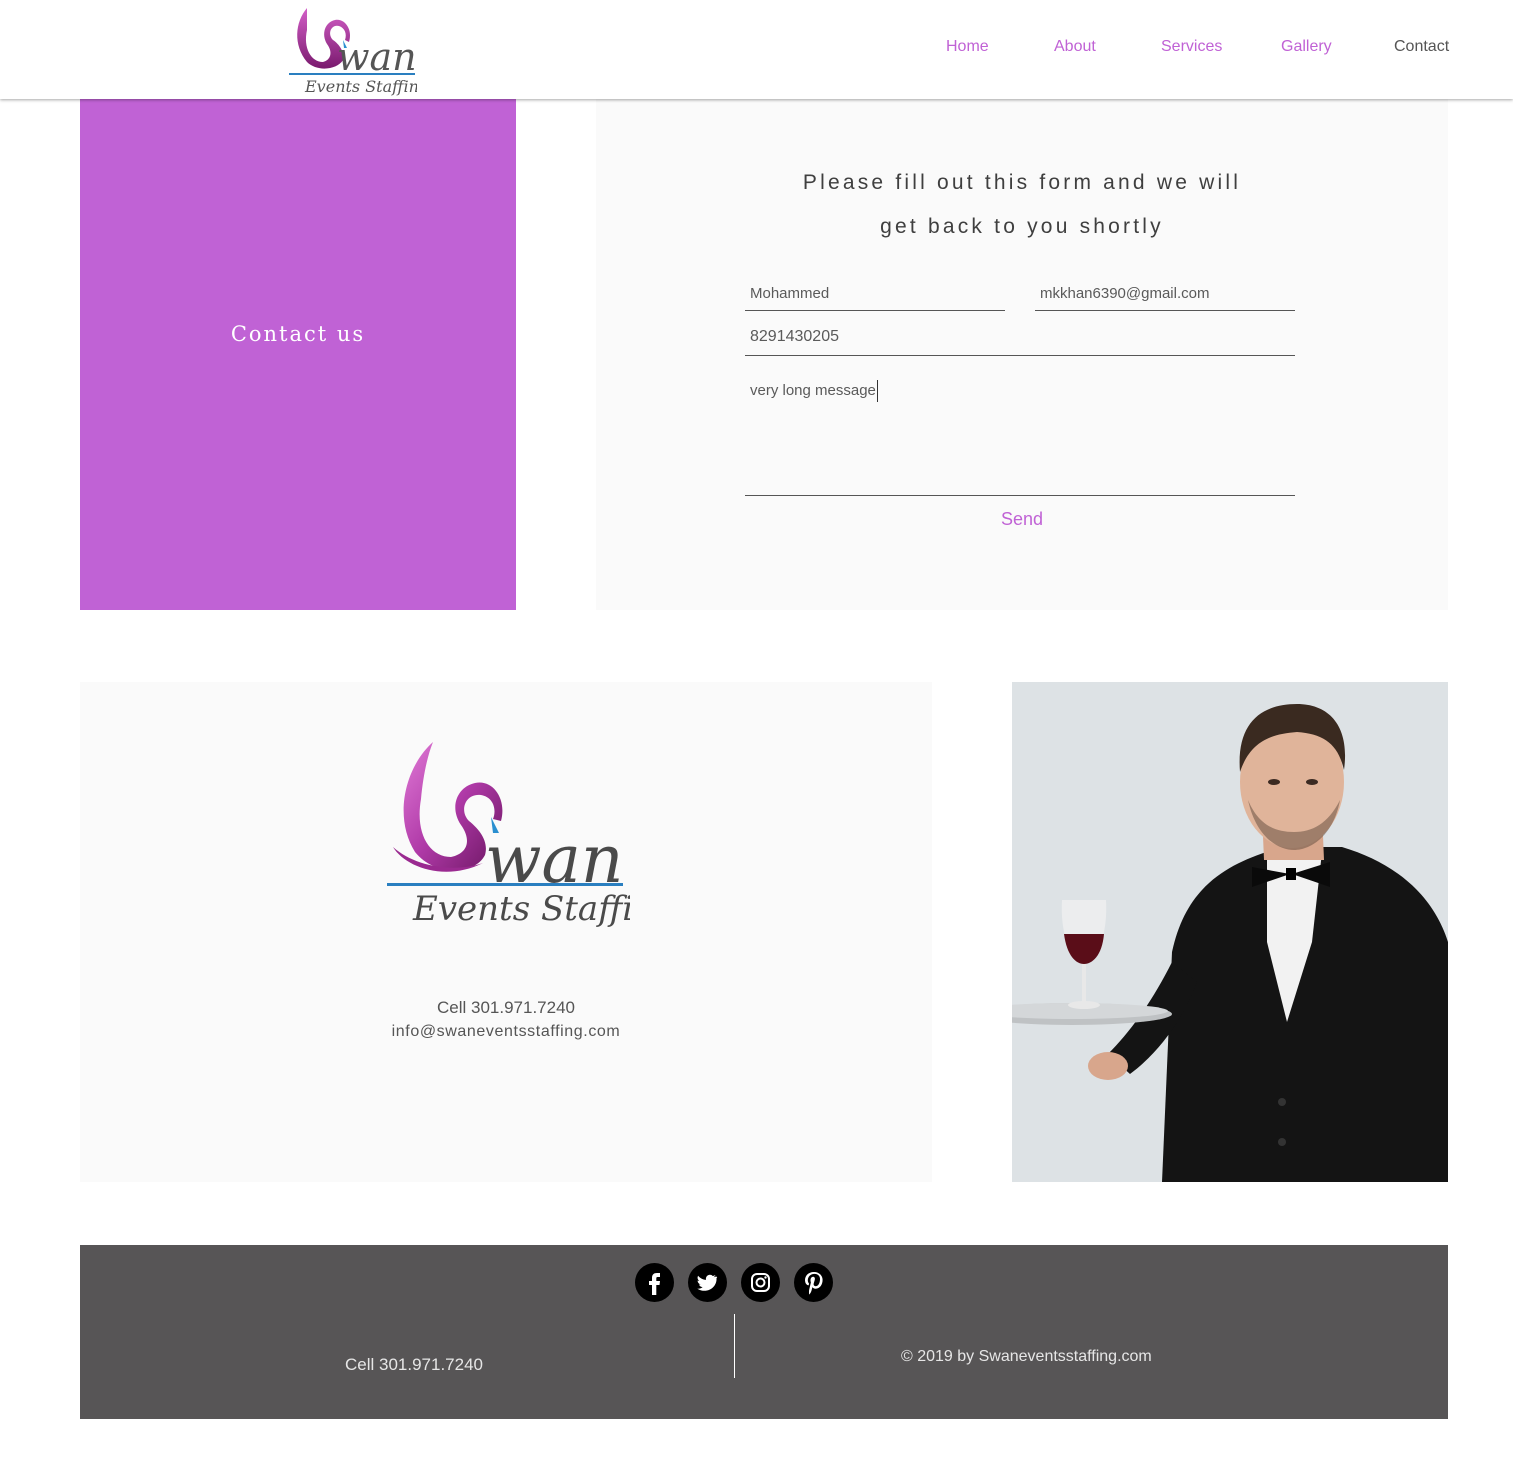 This screenshot has height=1461, width=1513. Describe the element at coordinates (813, 390) in the screenshot. I see `message-value: very long message` at that location.